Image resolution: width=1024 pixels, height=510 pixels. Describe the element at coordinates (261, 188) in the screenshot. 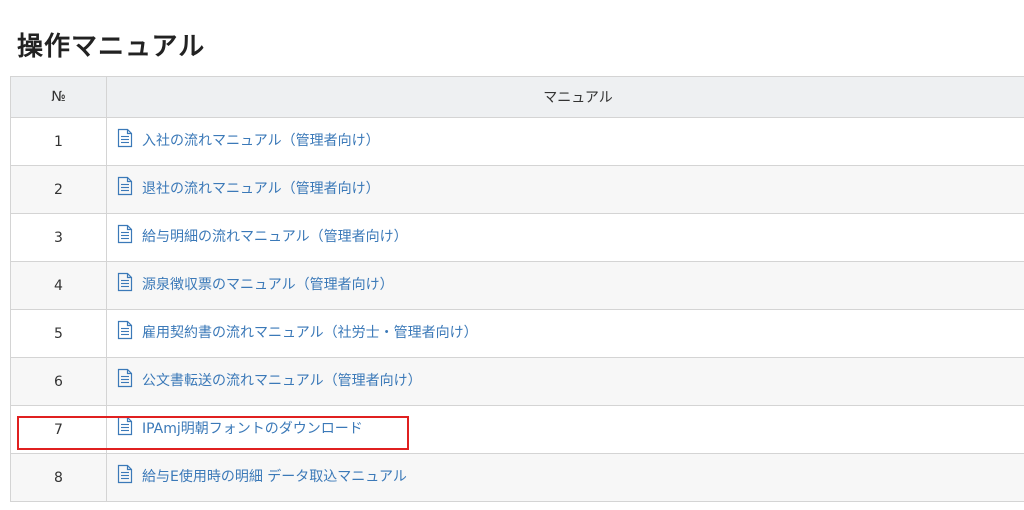

I see `manual-link-label: 退社の流れマニュアル（管理者向け）` at that location.